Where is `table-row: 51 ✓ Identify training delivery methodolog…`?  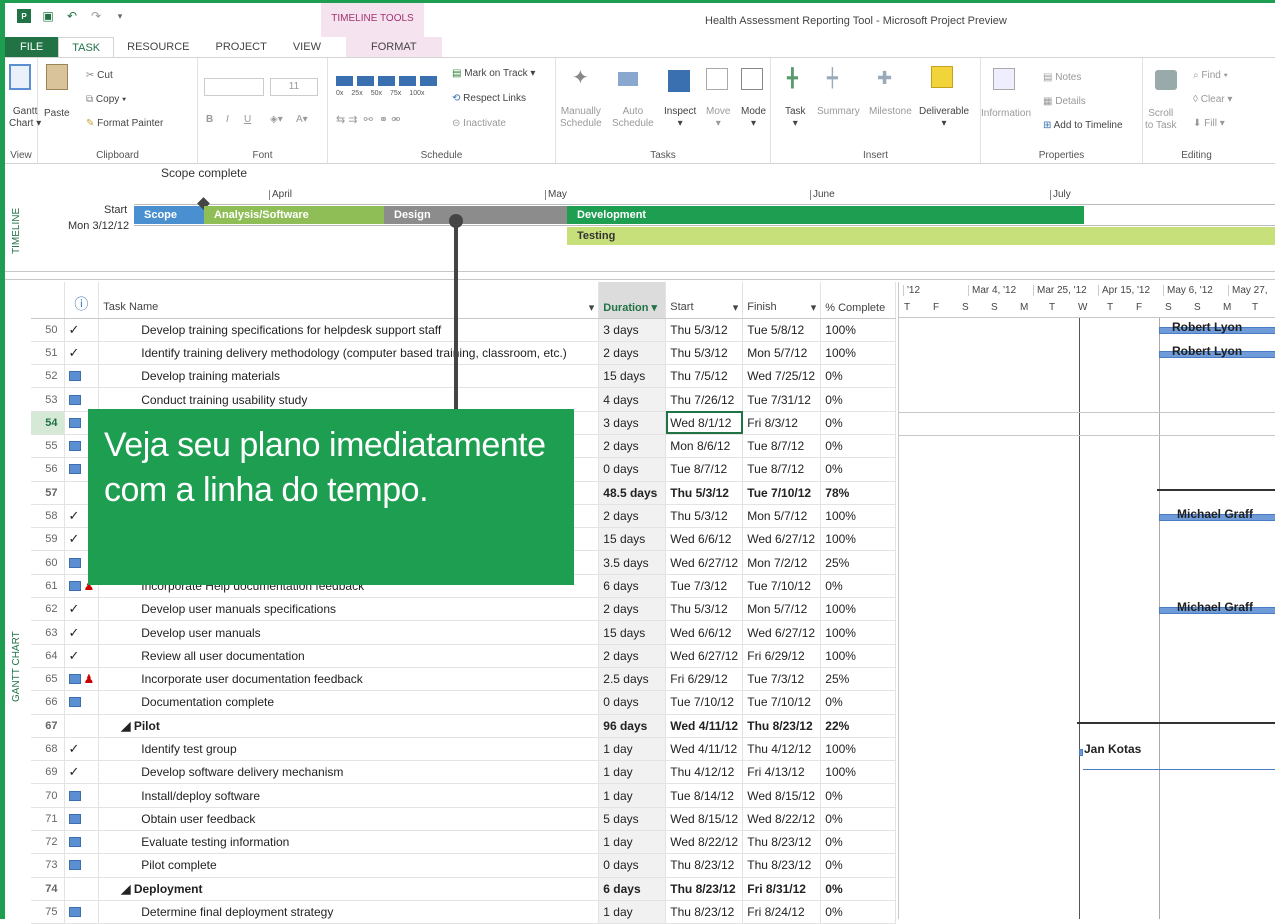 table-row: 51 ✓ Identify training delivery methodolog… is located at coordinates (464, 353).